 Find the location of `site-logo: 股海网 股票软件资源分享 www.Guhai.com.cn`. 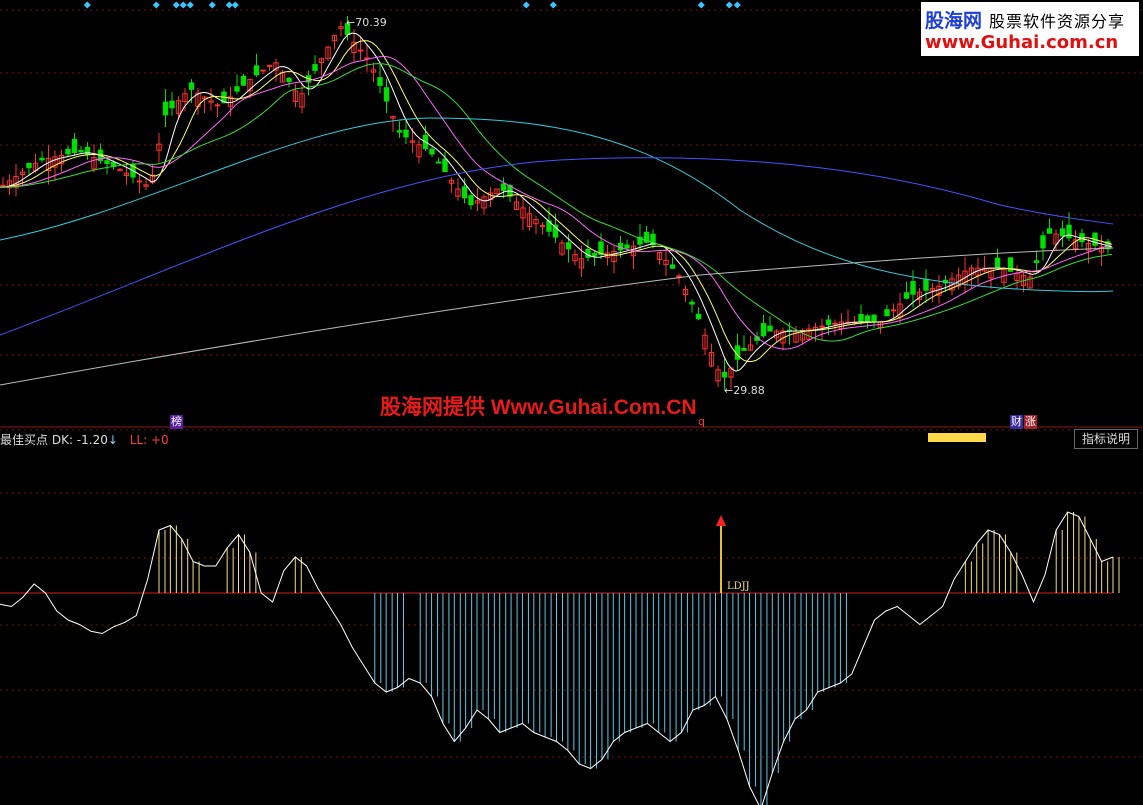

site-logo: 股海网 股票软件资源分享 www.Guhai.com.cn is located at coordinates (1030, 29).